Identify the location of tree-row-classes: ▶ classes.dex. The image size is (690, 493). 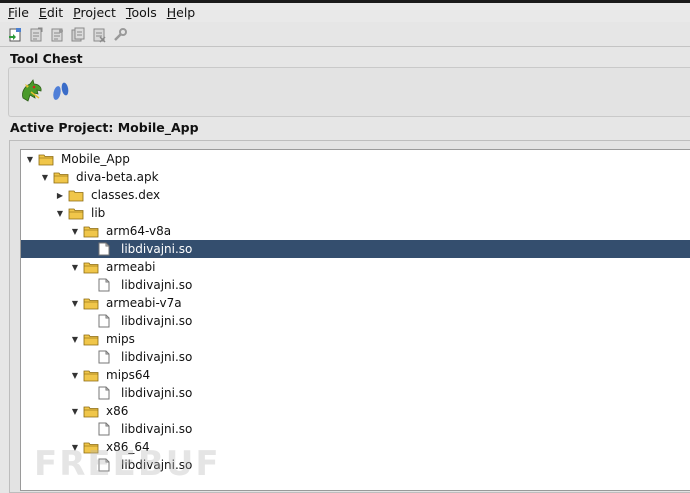
(108, 195).